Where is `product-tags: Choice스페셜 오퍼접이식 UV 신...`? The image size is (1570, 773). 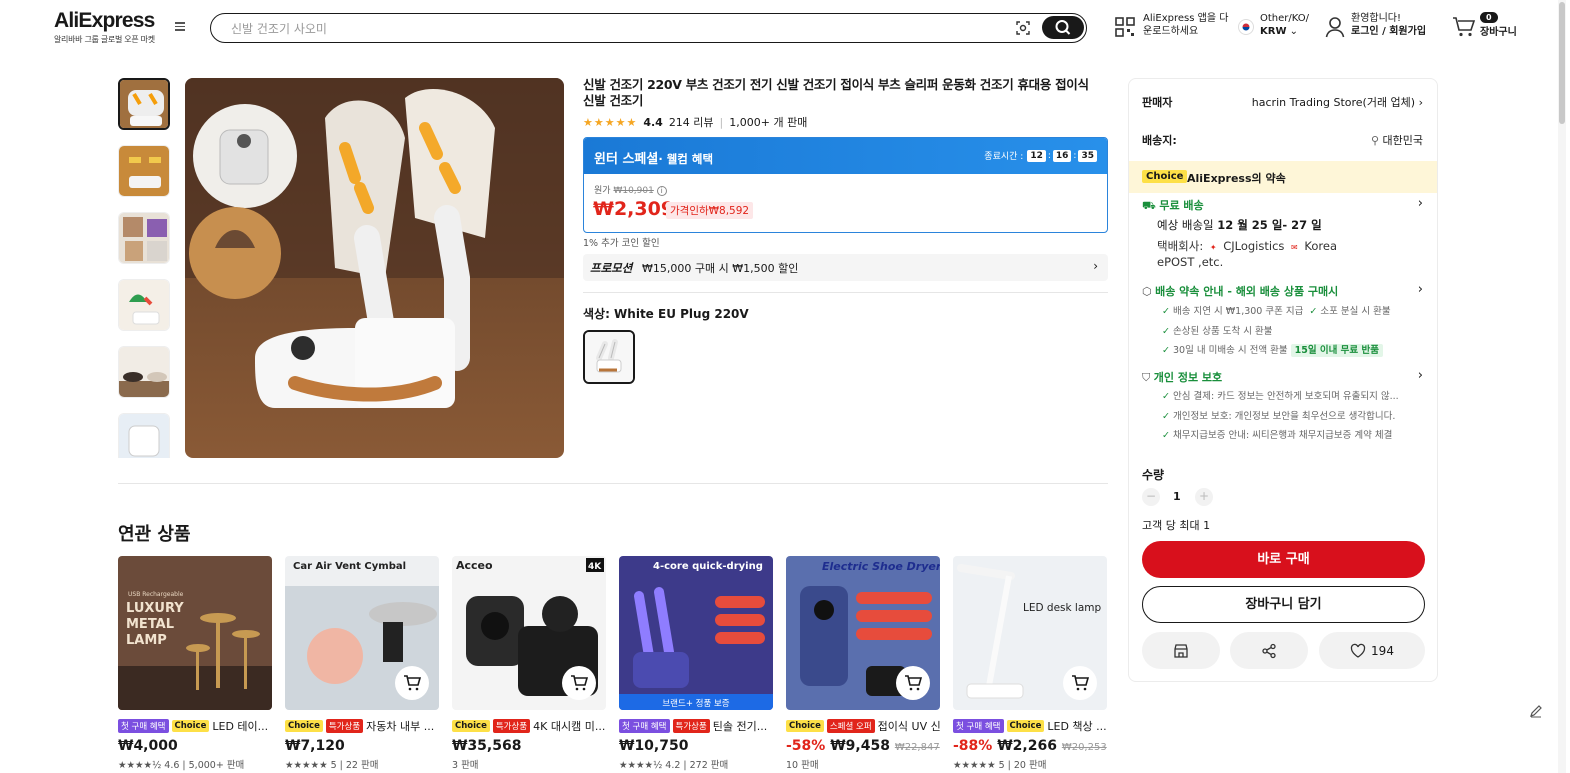
product-tags: Choice스페셜 오퍼접이식 UV 신... is located at coordinates (863, 726).